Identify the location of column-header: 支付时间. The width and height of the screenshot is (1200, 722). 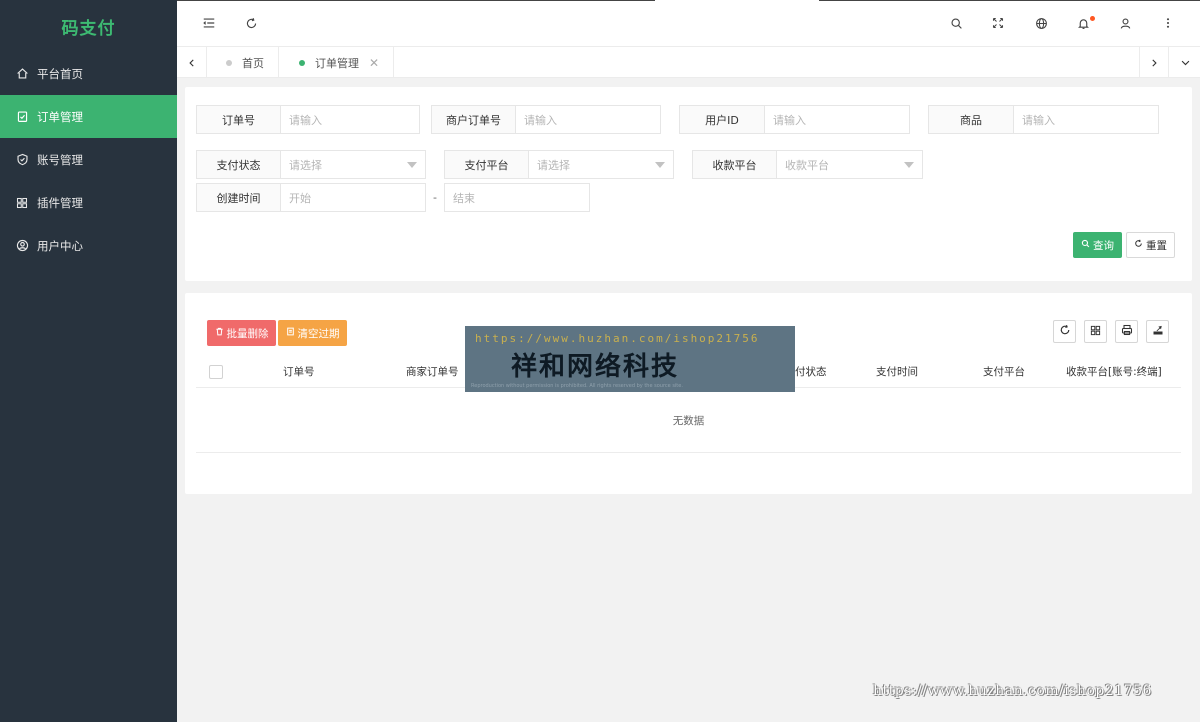
(897, 371).